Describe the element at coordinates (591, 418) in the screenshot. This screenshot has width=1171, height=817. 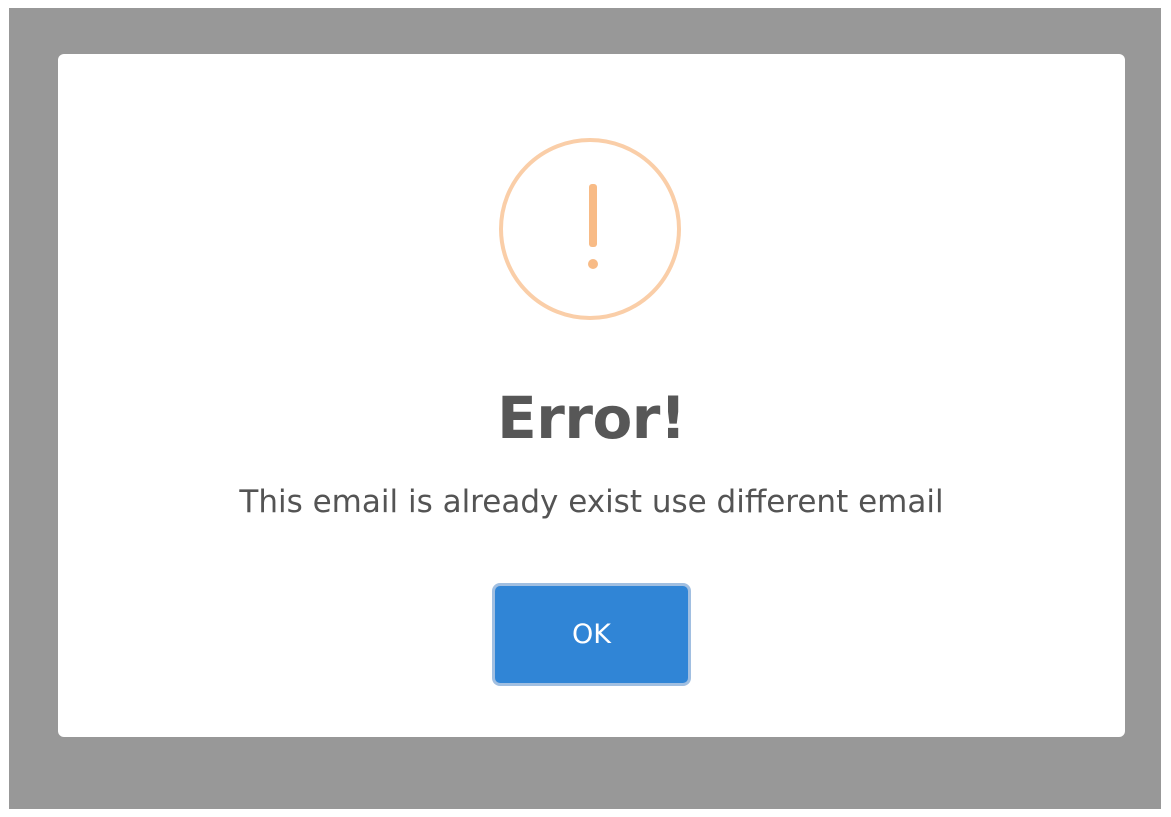
I see `dialog-title: Error!` at that location.